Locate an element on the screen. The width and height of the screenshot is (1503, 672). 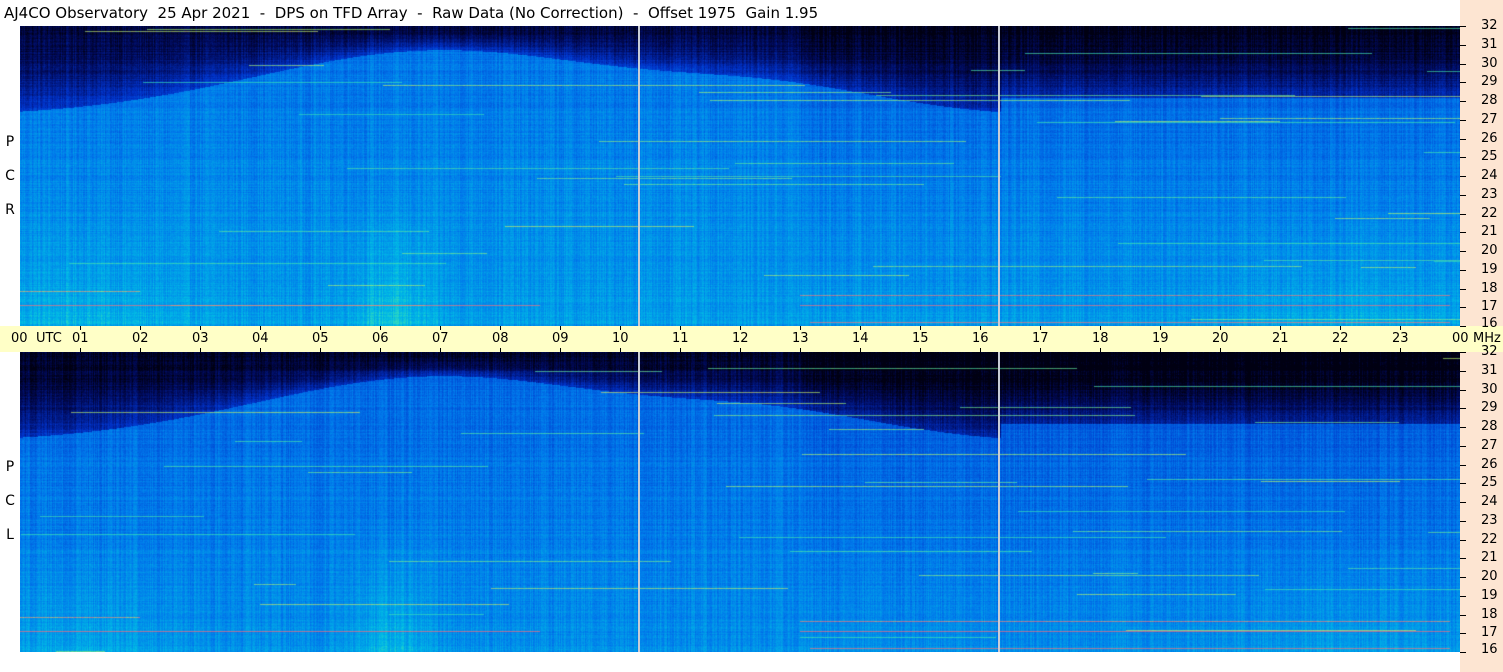
time-tick-label: 12 is located at coordinates (740, 338).